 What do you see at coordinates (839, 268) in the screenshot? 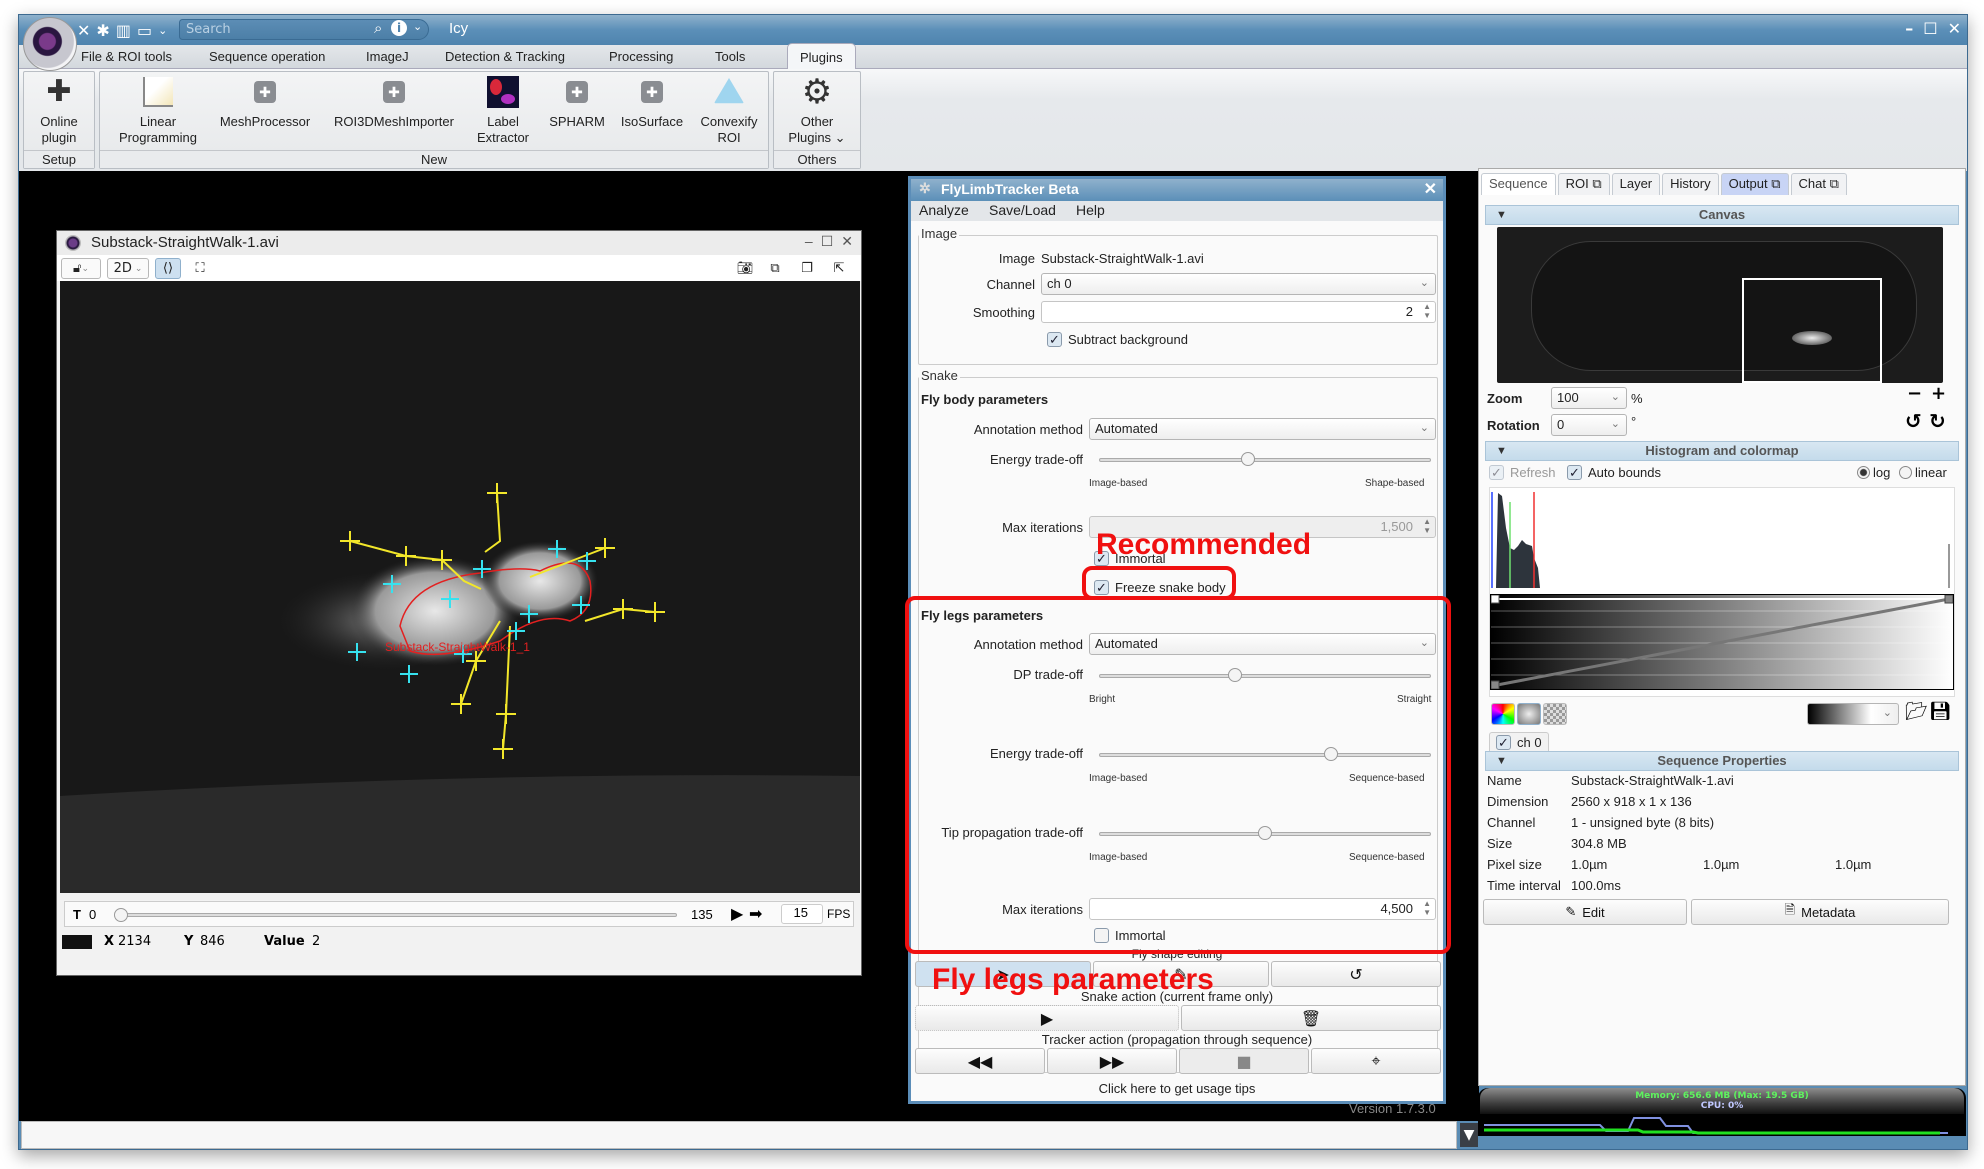
I see `detach-button: ⇱` at bounding box center [839, 268].